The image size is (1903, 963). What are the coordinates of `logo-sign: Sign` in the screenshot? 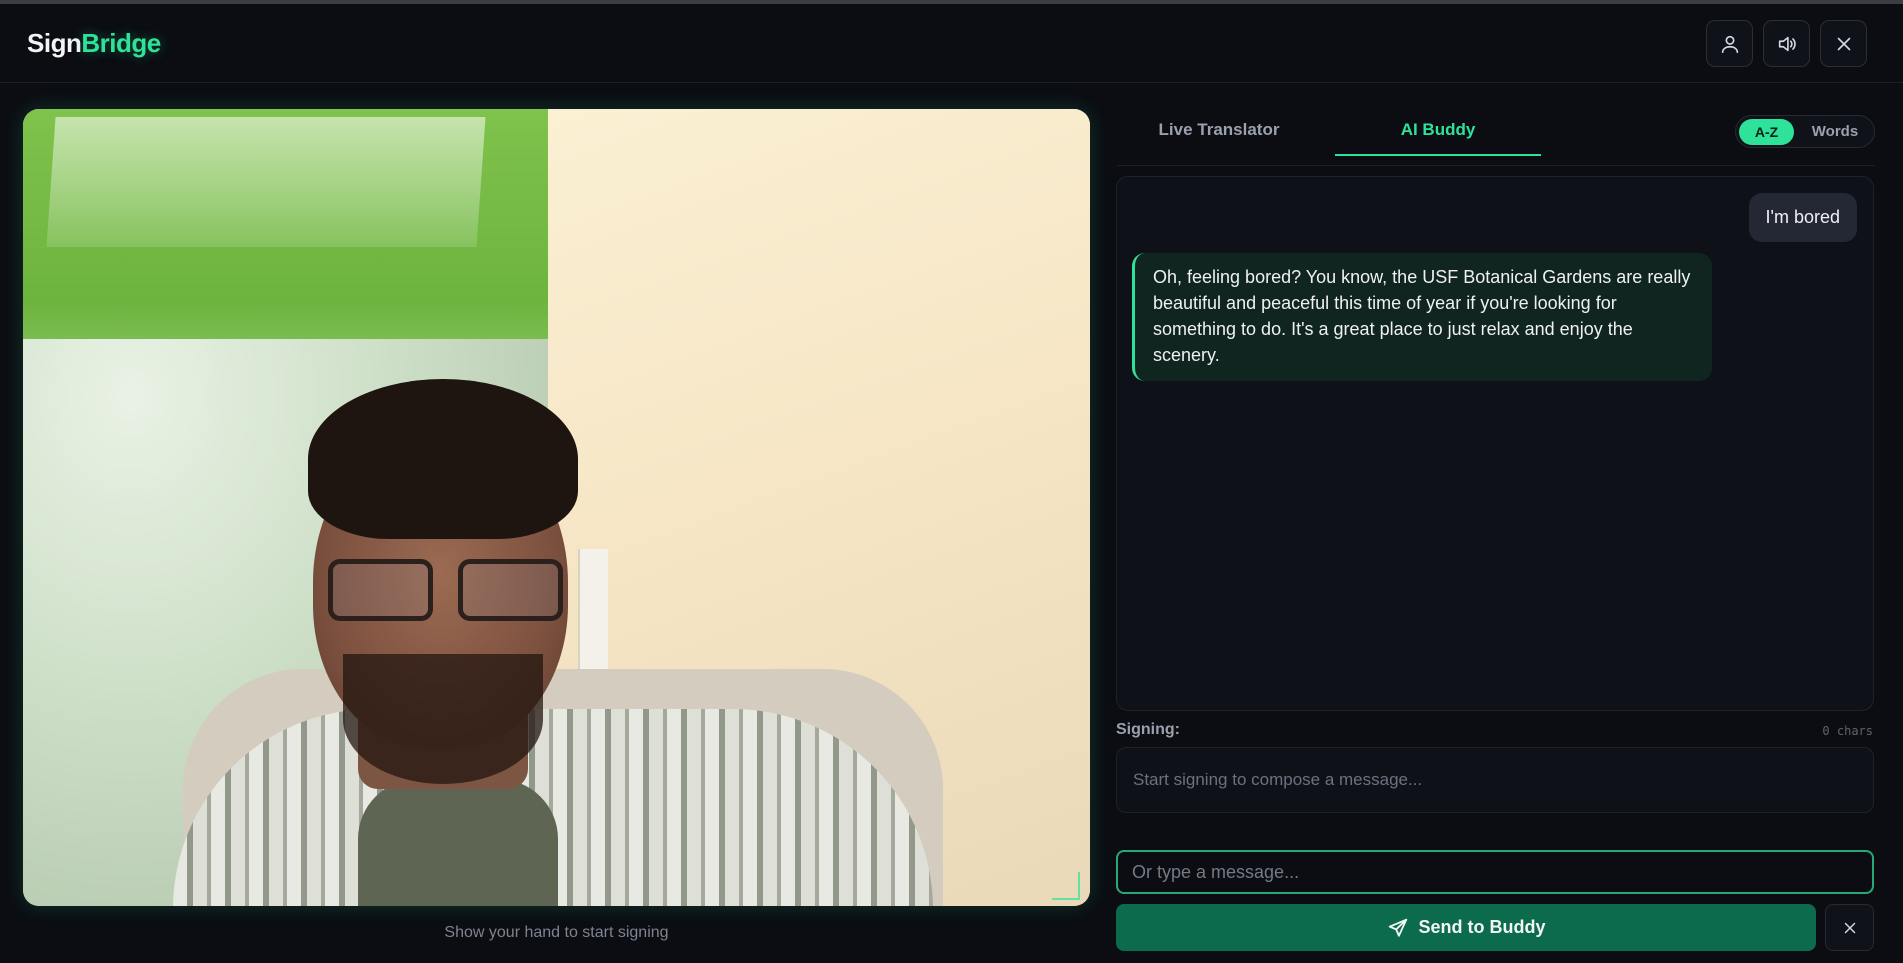 It's located at (54, 43).